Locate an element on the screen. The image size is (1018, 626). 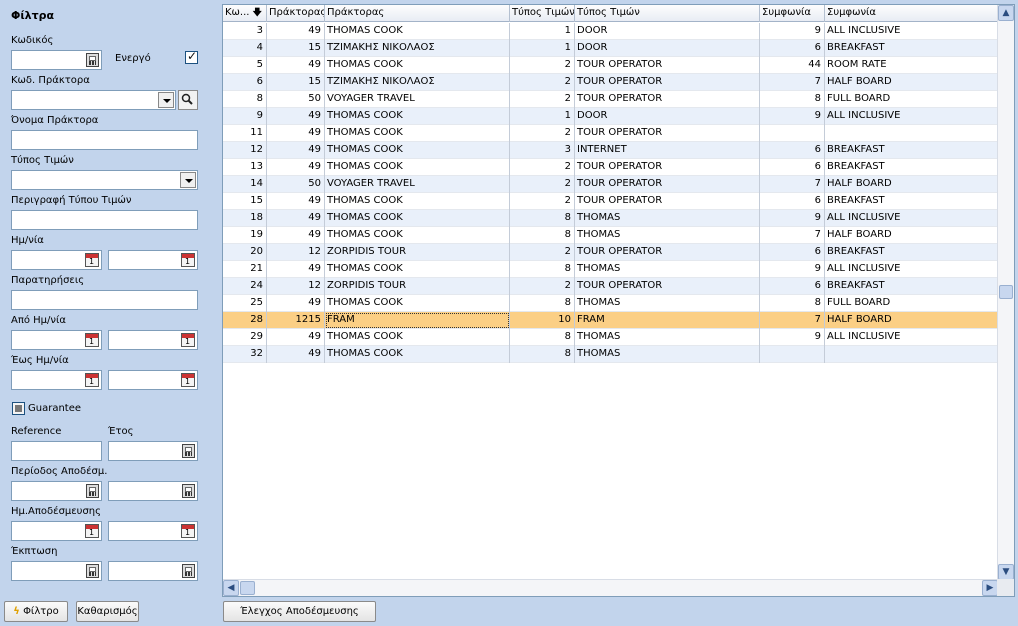
table-row: 28 1215 FRAM 10 FRAM 7 HALF BOARD is located at coordinates (610, 320).